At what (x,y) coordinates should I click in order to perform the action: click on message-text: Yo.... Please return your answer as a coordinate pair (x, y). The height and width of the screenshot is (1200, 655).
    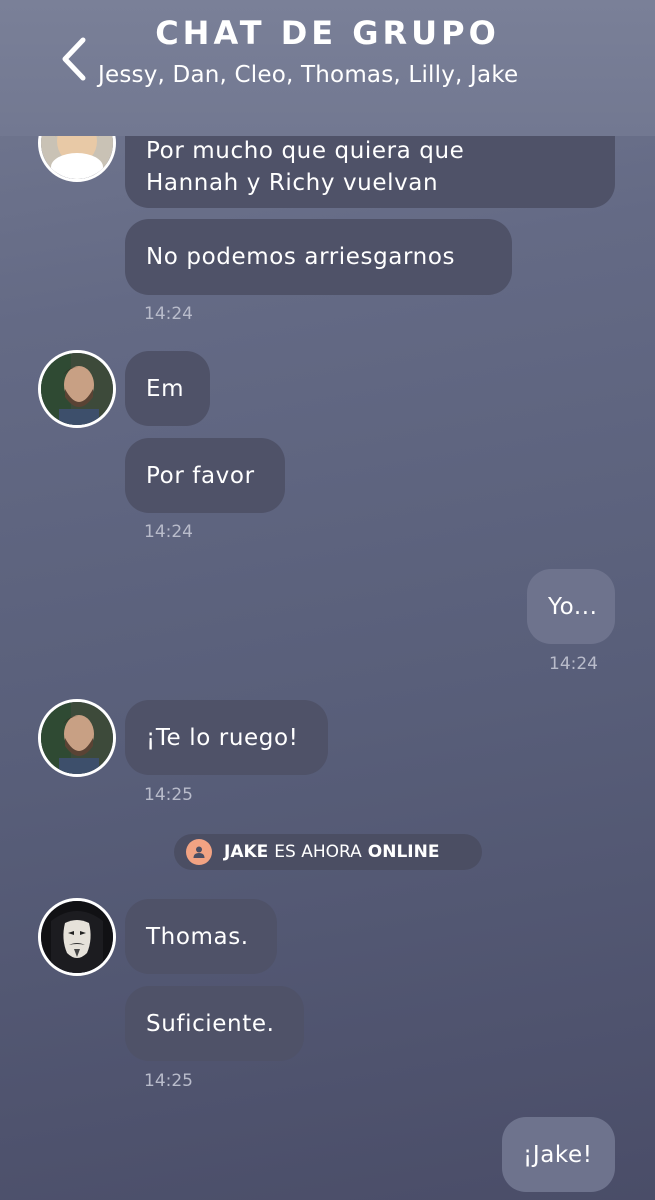
    Looking at the image, I should click on (573, 606).